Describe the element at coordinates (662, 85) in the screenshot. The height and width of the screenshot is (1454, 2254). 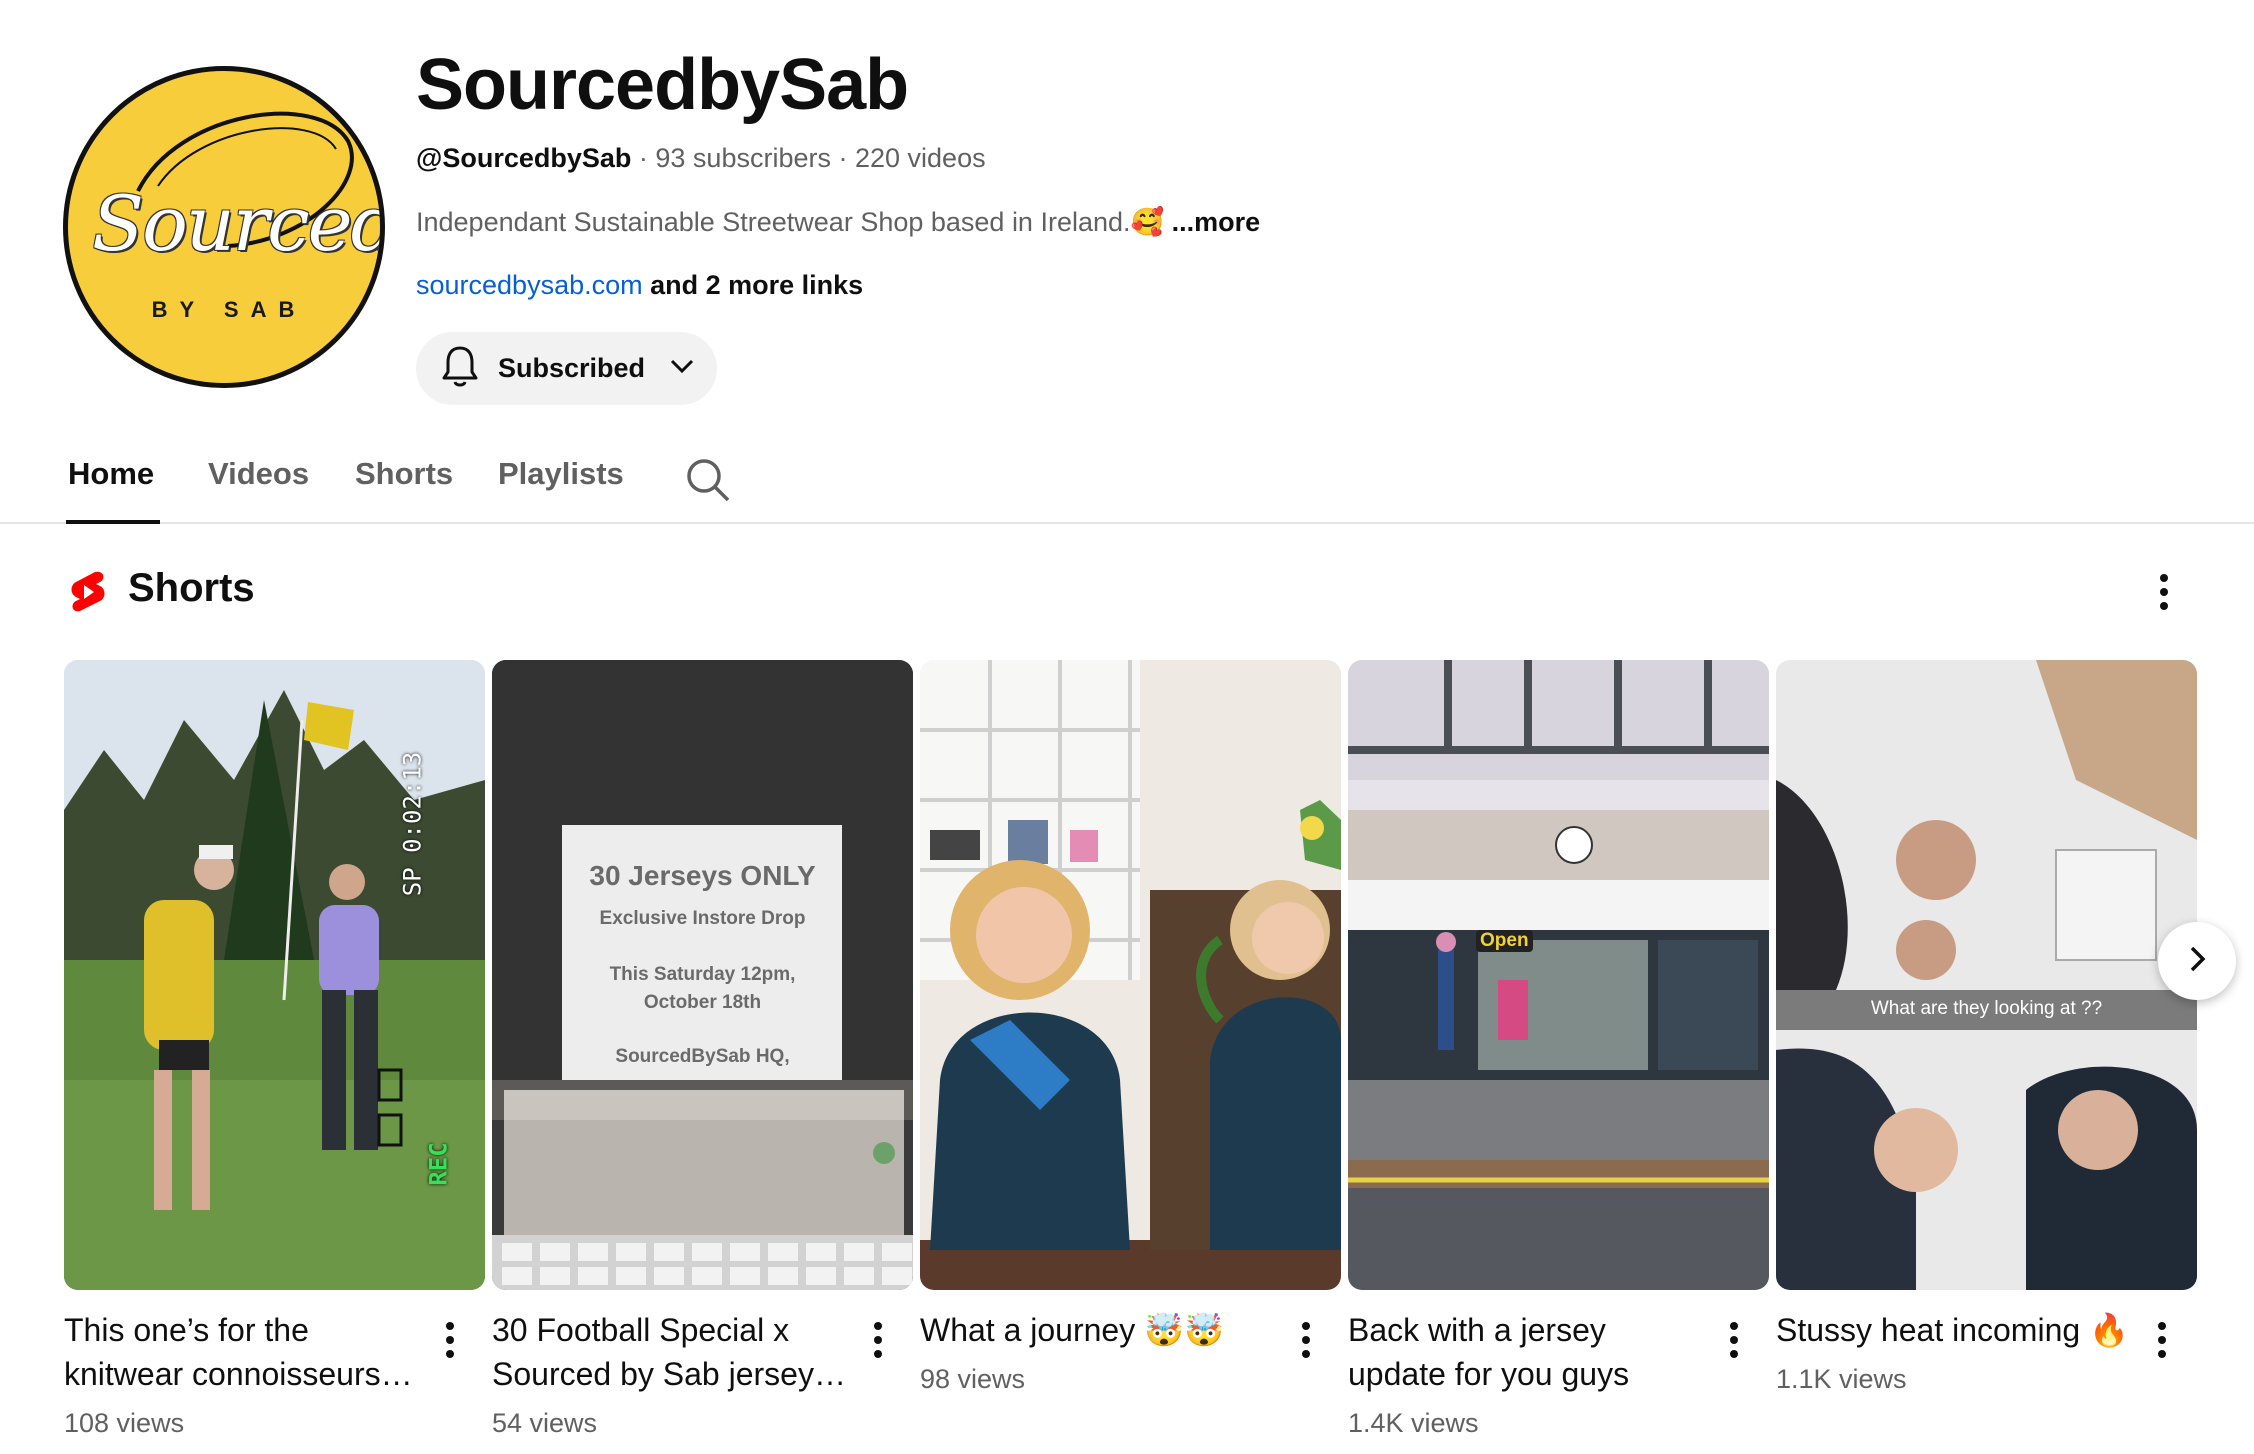
I see `channel-title: SourcedbySab` at that location.